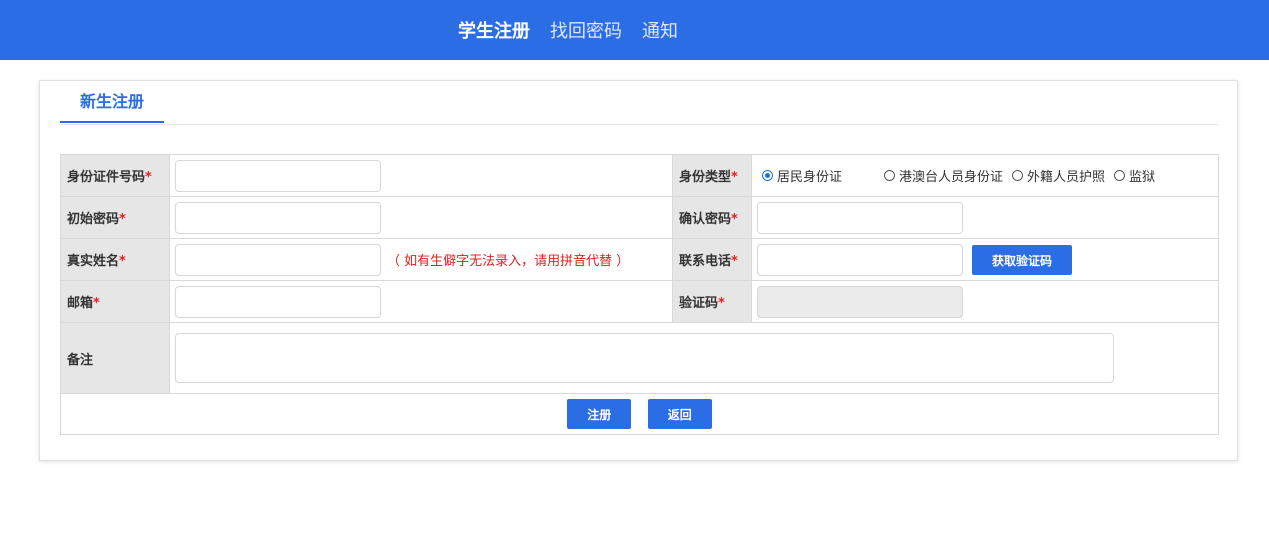  Describe the element at coordinates (278, 217) in the screenshot. I see `initial-password-input` at that location.